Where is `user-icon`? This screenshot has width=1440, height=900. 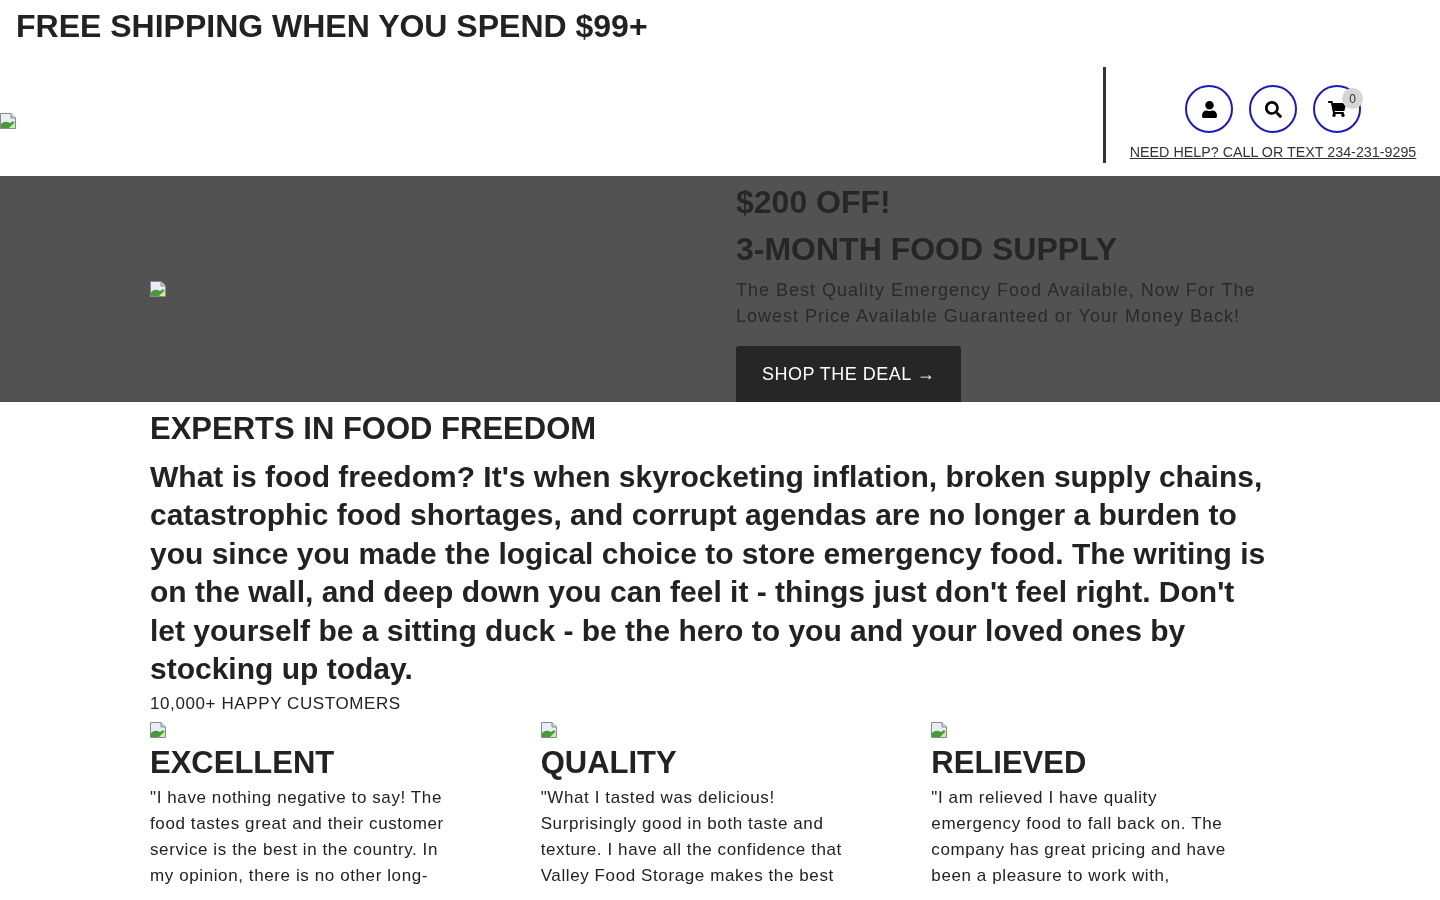 user-icon is located at coordinates (1209, 109).